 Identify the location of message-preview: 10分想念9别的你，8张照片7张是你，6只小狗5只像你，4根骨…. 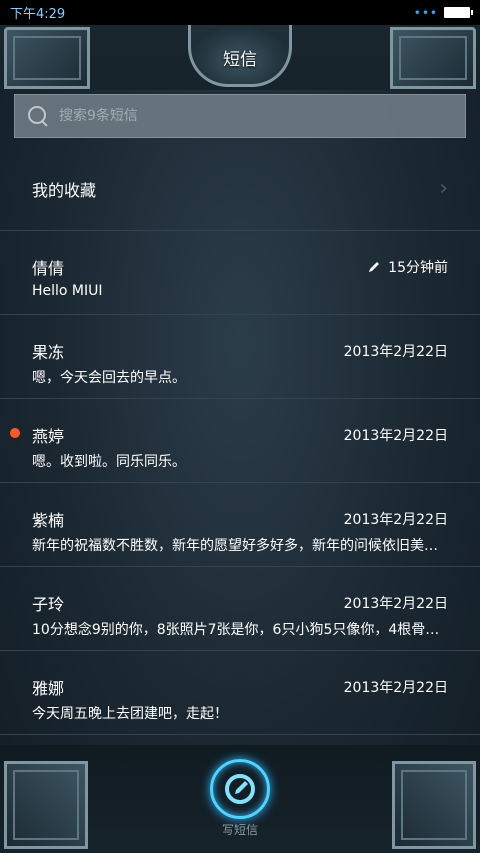
(236, 630).